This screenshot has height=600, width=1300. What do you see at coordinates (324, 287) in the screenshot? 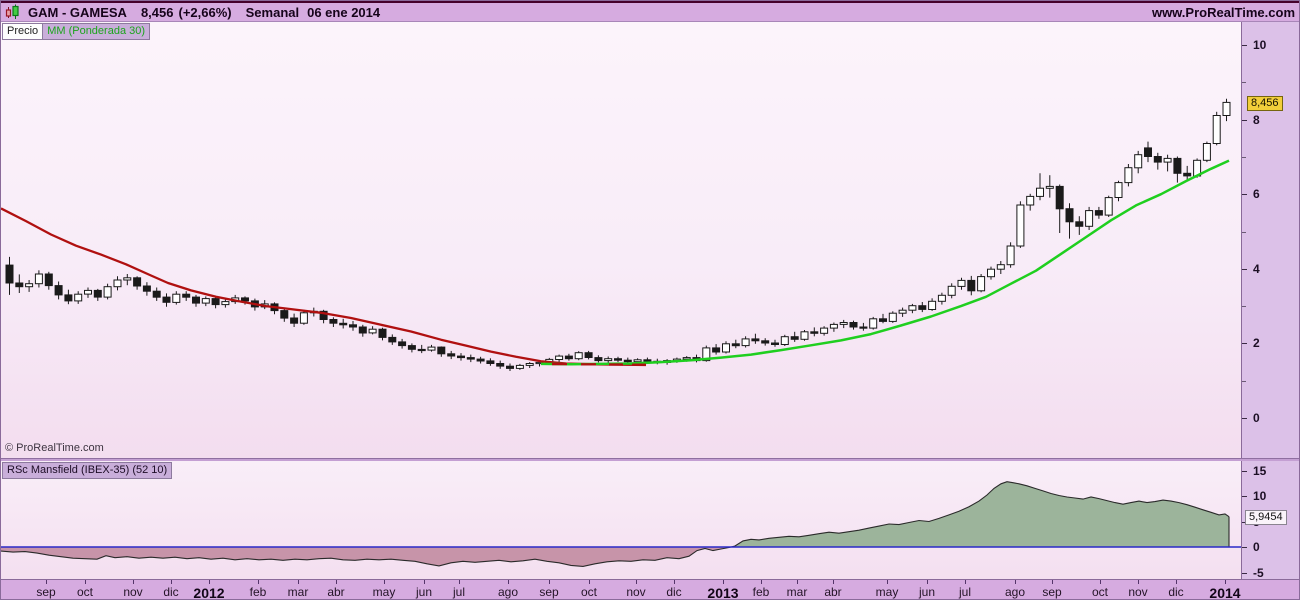
I see `ma-falling-line` at bounding box center [324, 287].